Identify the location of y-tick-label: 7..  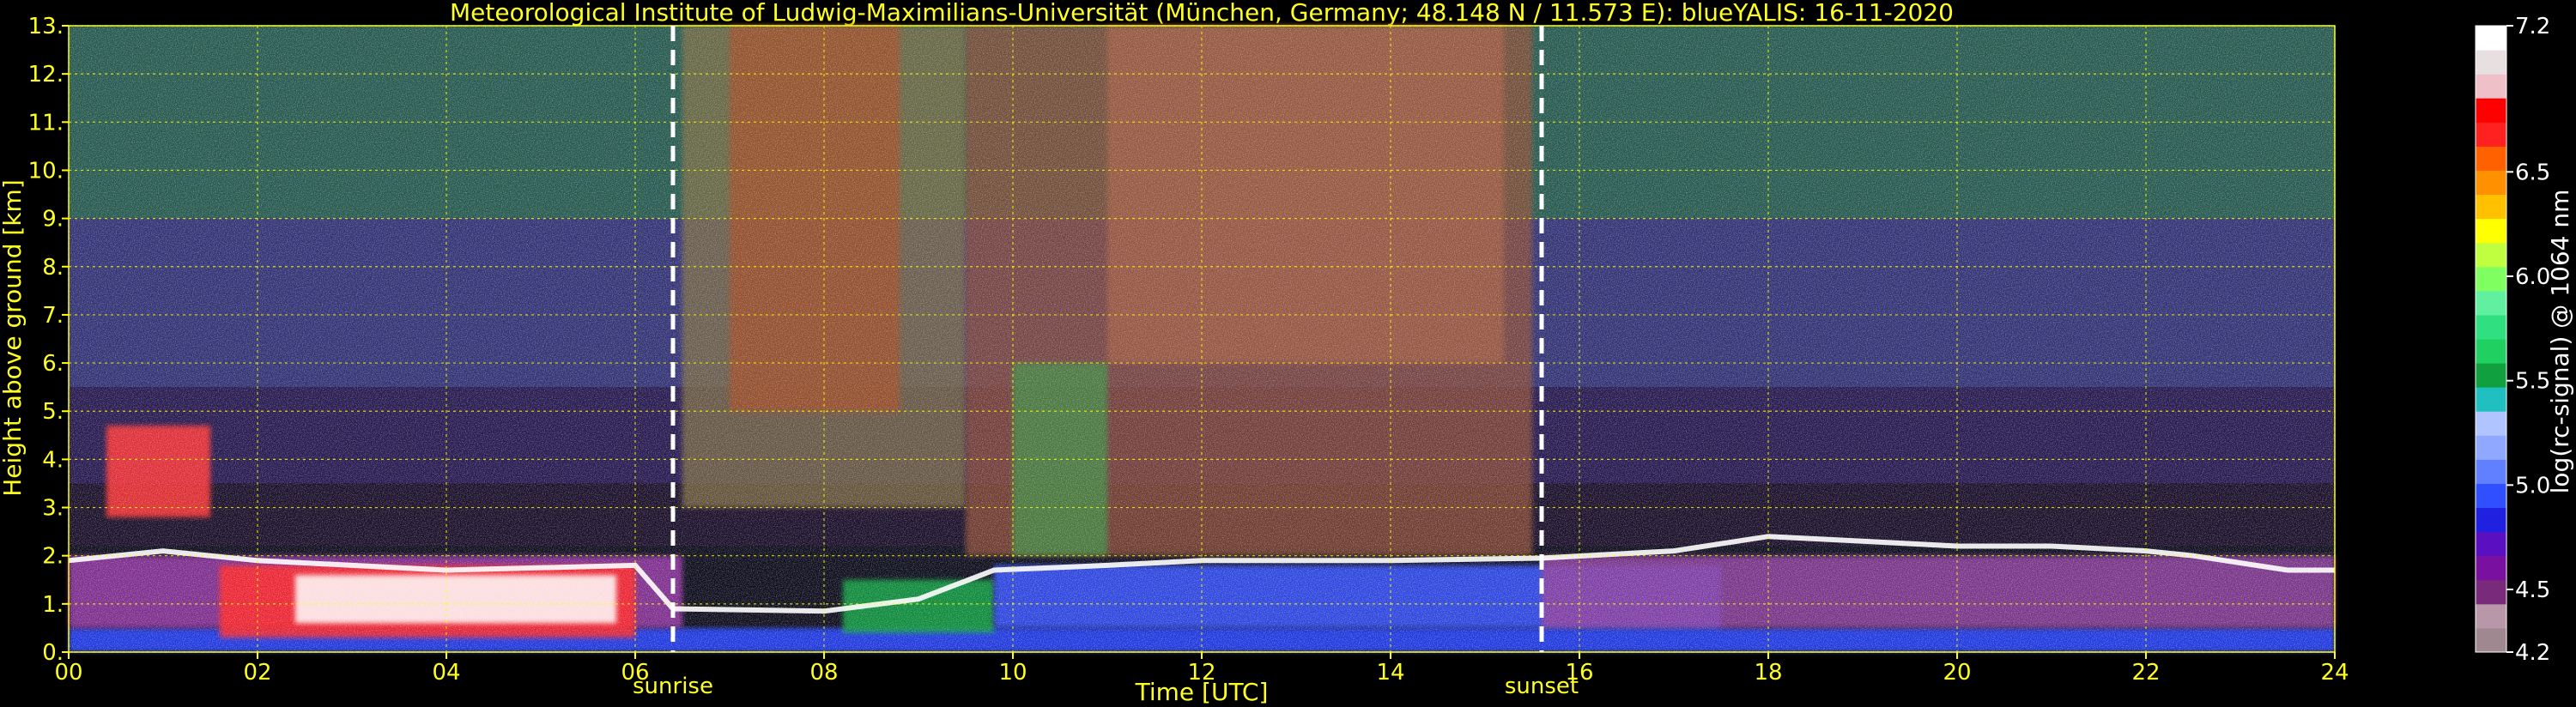
(53, 316).